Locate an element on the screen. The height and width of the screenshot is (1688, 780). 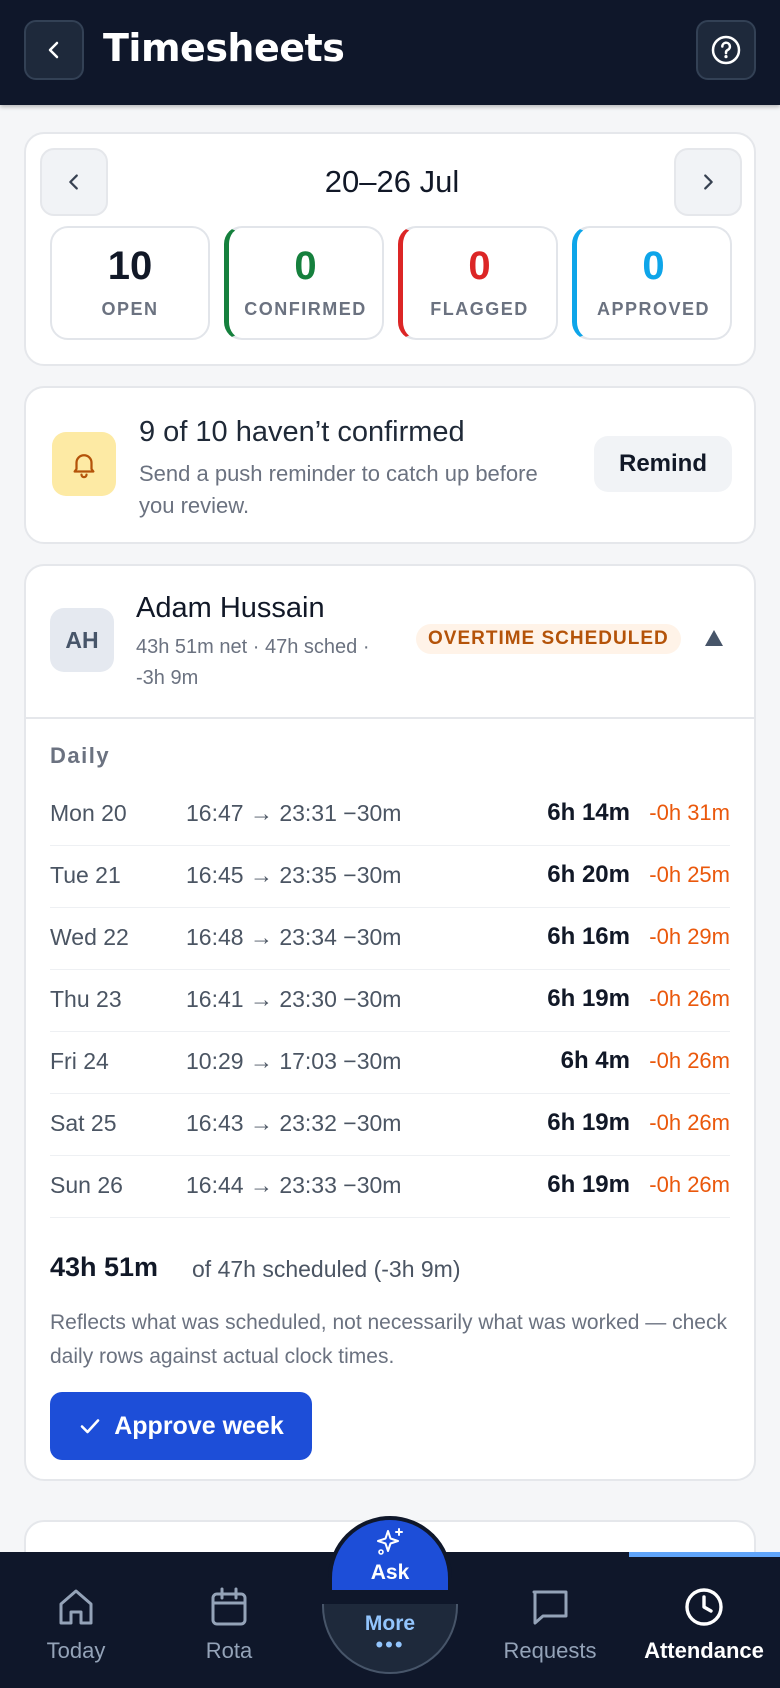
reminder-title: 9 of 10 haven’t confirmed is located at coordinates (302, 432).